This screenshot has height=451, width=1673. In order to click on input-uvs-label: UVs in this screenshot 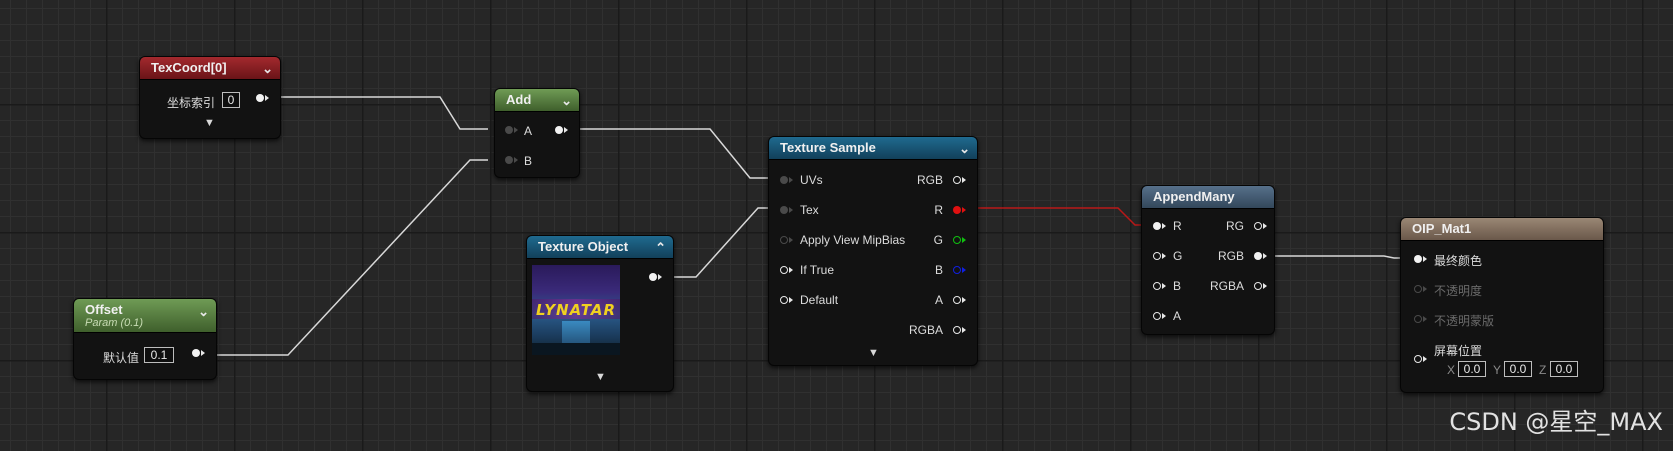, I will do `click(811, 180)`.